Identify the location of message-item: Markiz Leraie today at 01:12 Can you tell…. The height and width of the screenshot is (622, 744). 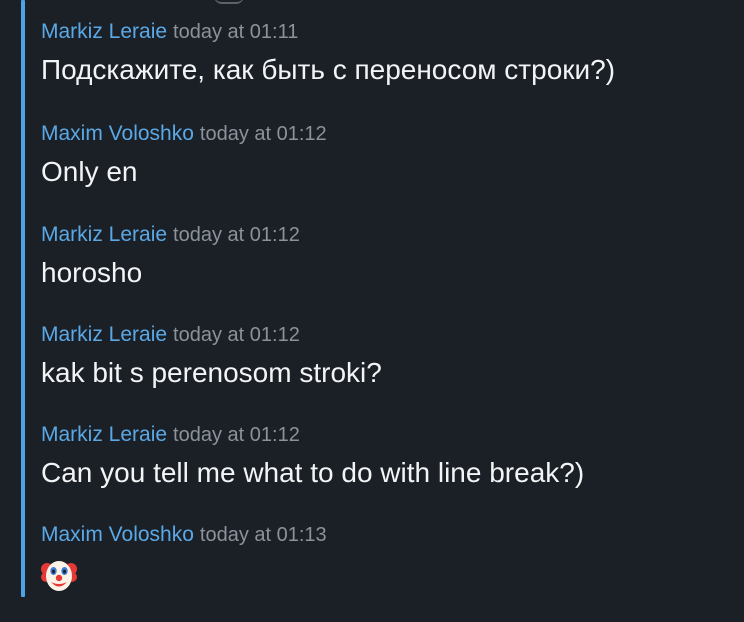
(391, 457).